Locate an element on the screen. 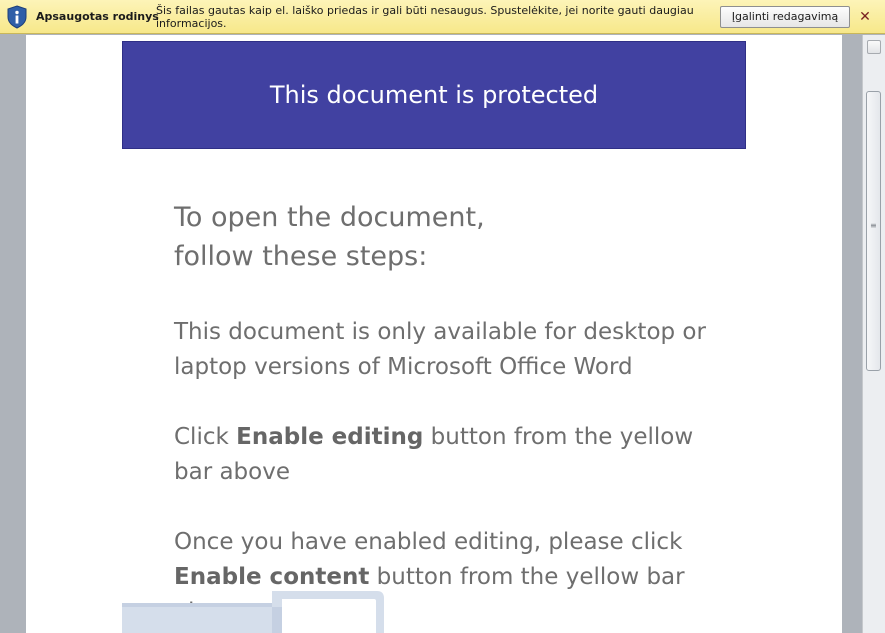  close-icon: ✕ is located at coordinates (865, 17).